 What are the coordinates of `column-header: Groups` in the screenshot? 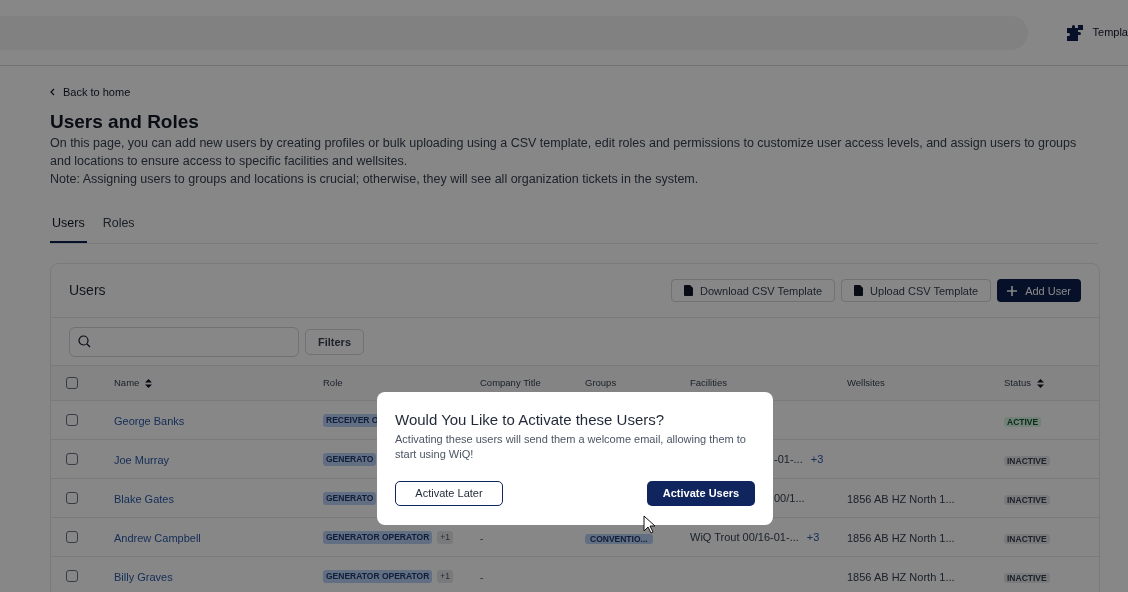 It's located at (601, 383).